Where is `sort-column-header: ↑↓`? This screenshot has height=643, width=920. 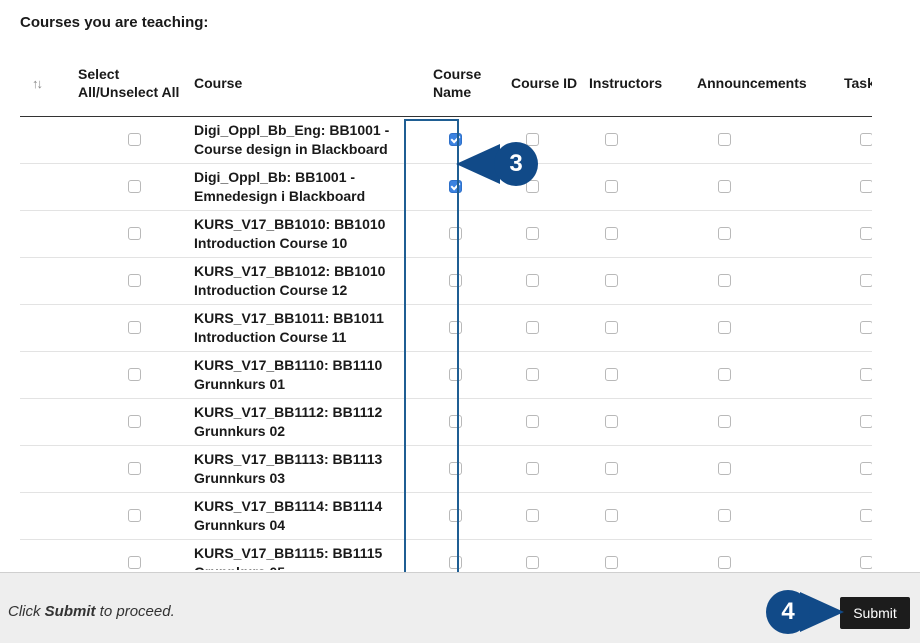
sort-column-header: ↑↓ is located at coordinates (47, 83).